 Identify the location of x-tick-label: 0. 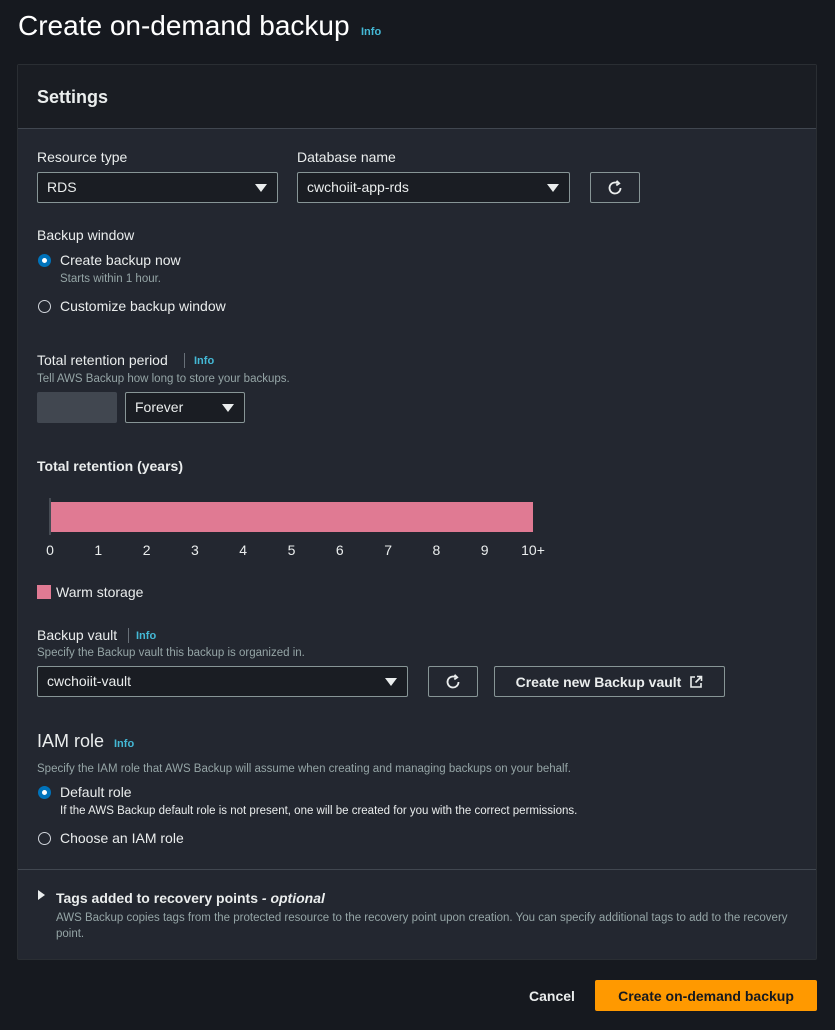
(50, 550).